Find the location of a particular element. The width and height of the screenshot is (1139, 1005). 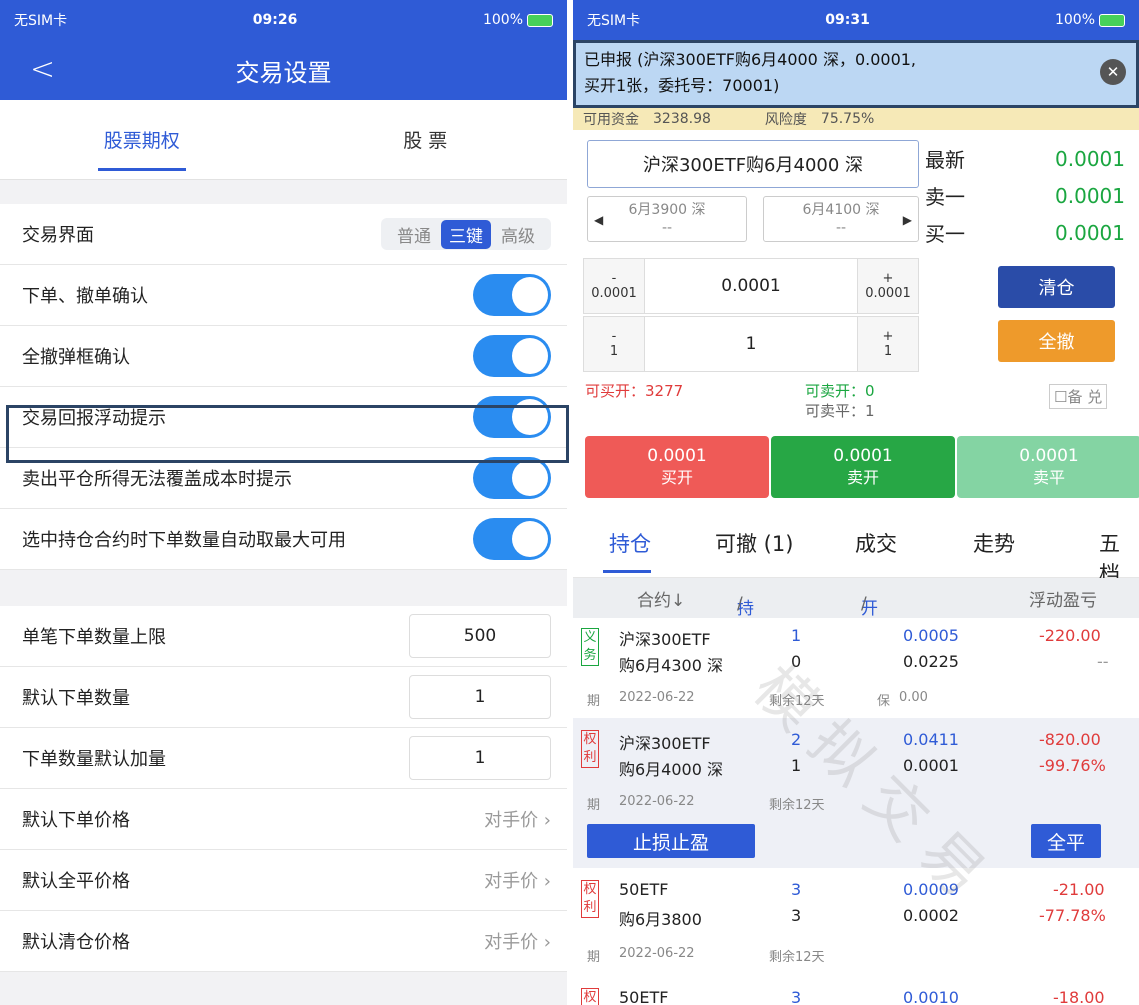

row-label: 全撤弹框确认 is located at coordinates (76, 357).